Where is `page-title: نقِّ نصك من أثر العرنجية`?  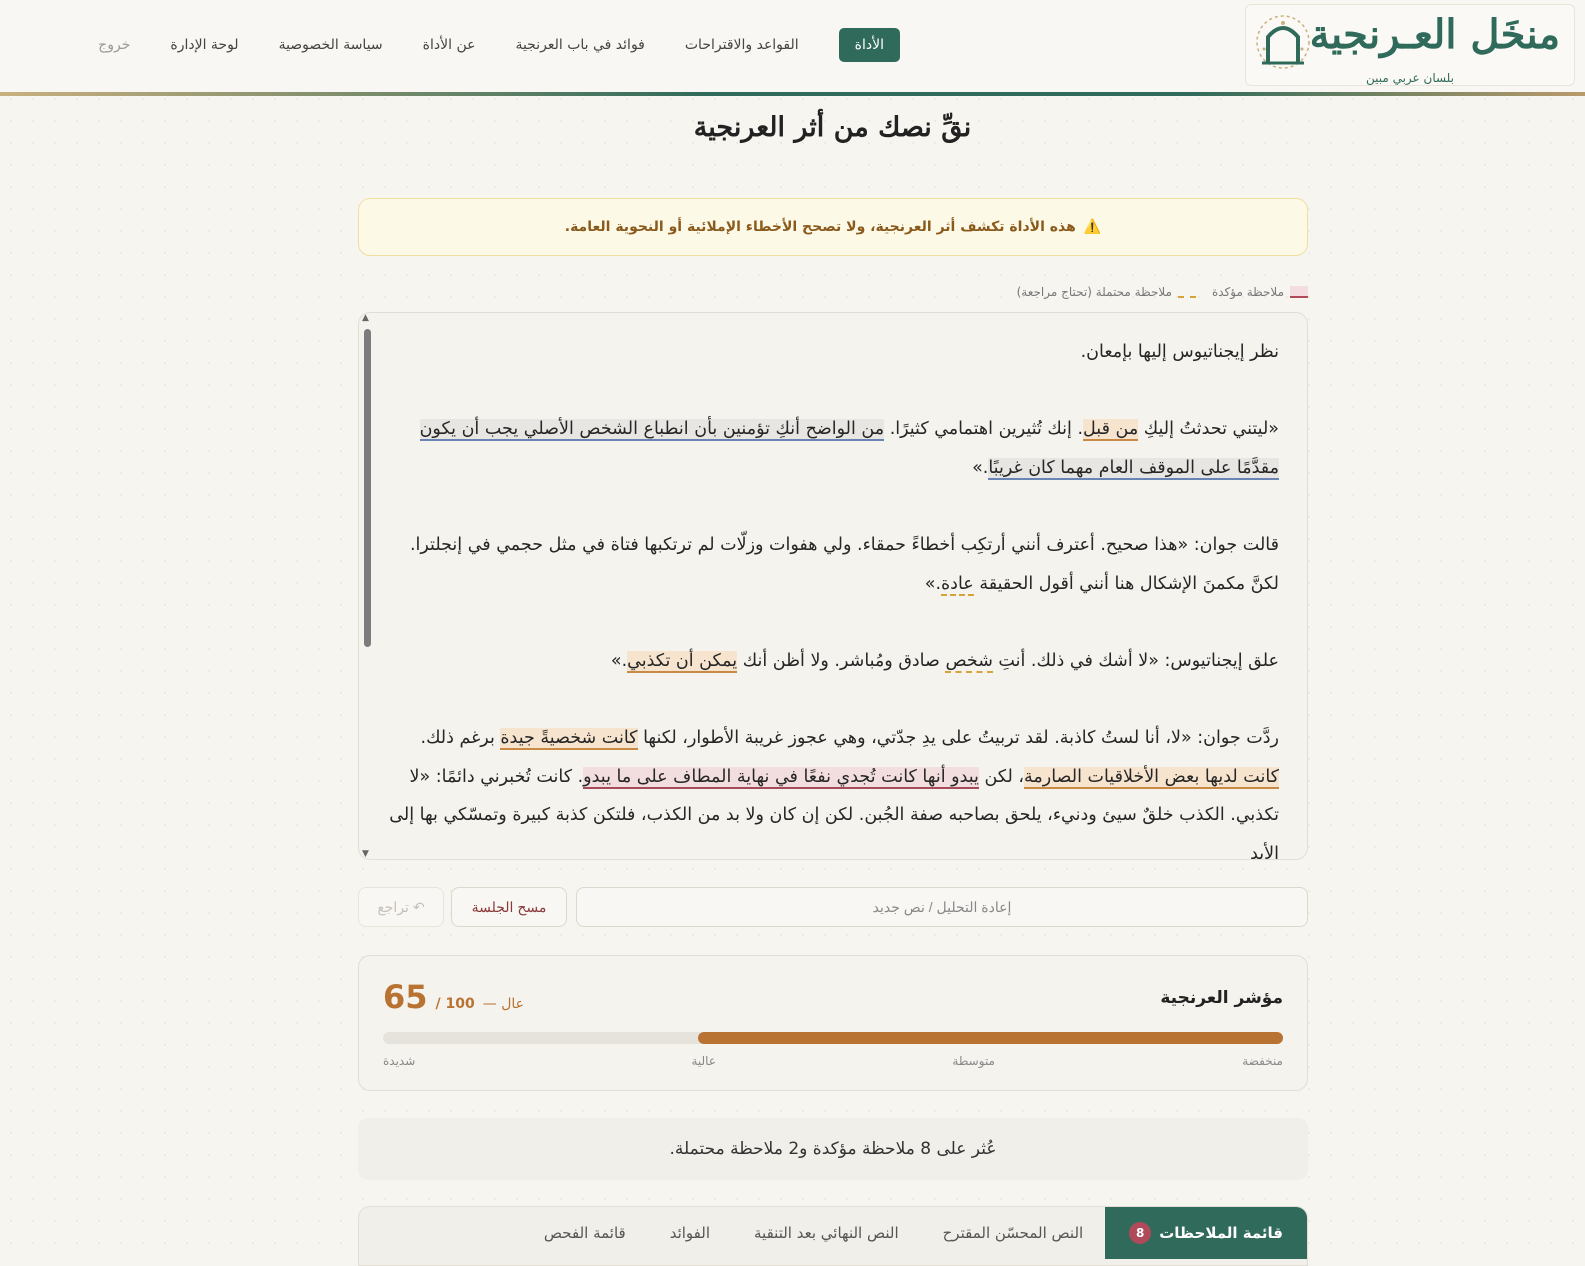
page-title: نقِّ نصك من أثر العرنجية is located at coordinates (832, 127).